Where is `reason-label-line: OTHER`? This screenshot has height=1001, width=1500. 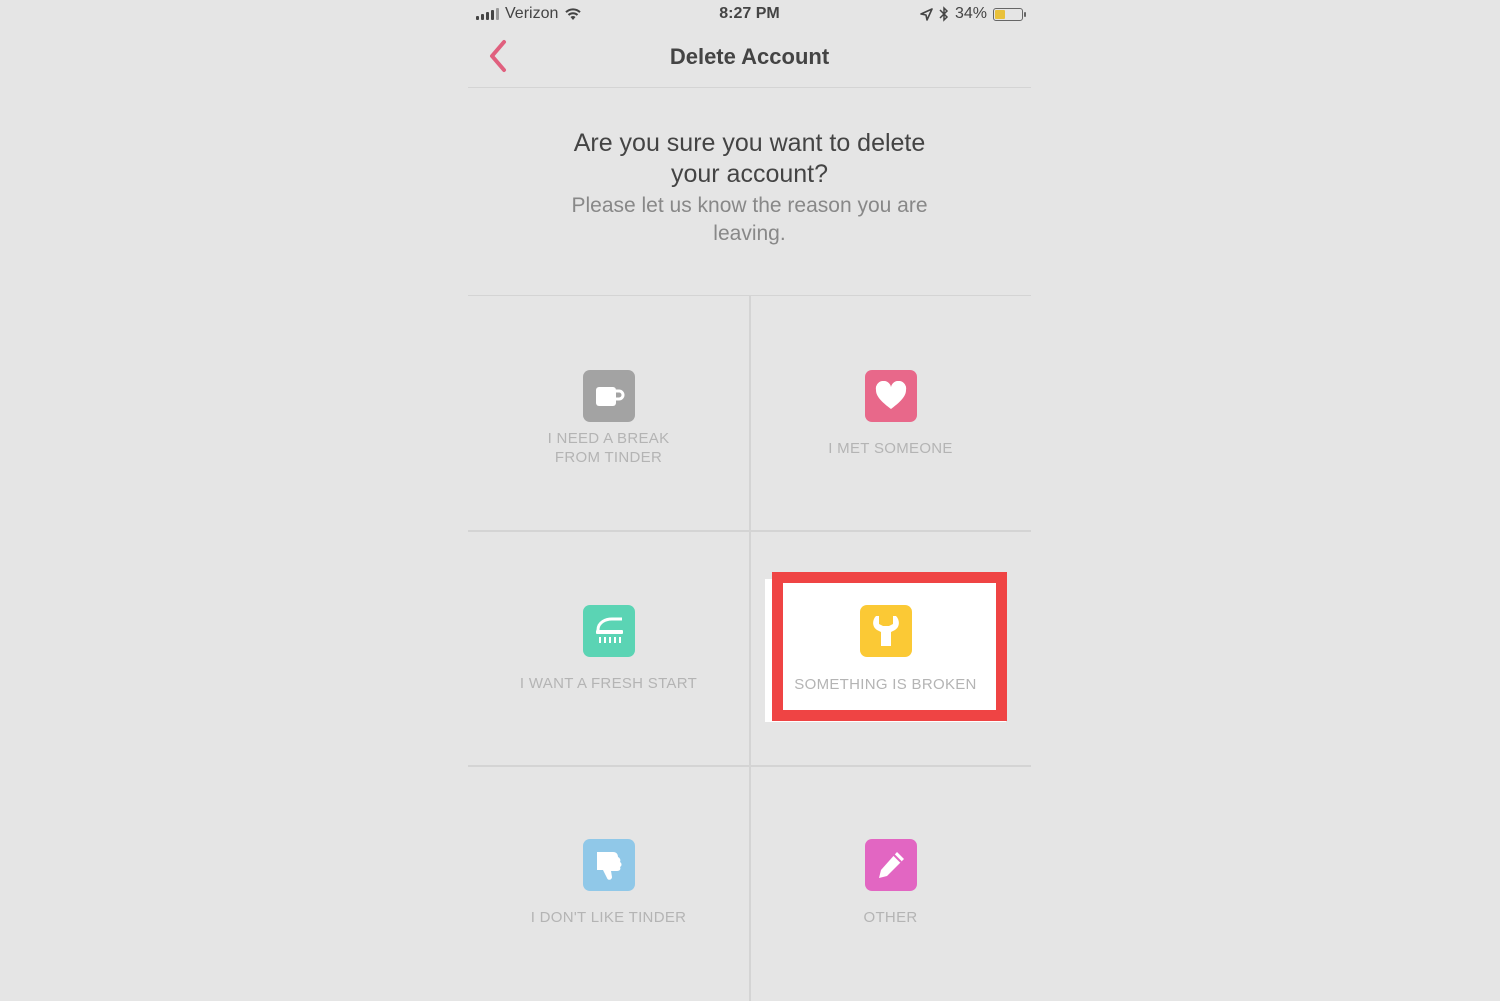
reason-label-line: OTHER is located at coordinates (890, 917).